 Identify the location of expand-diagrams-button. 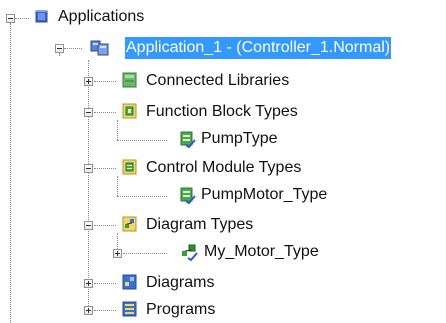
(88, 283).